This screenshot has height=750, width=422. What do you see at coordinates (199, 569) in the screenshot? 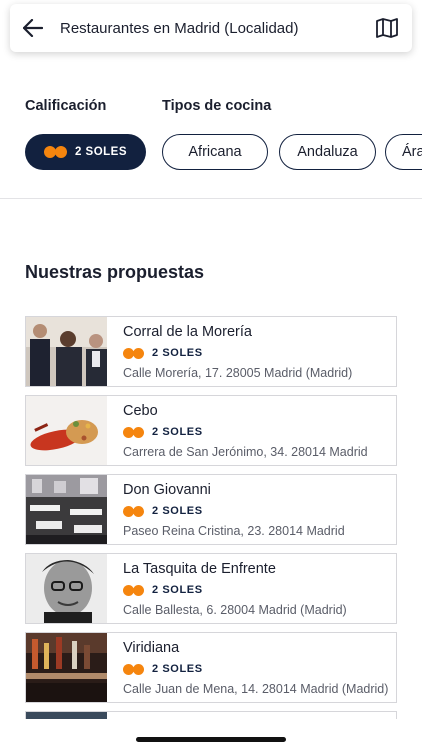
I see `restaurant-name: La Tasquita de Enfrente` at bounding box center [199, 569].